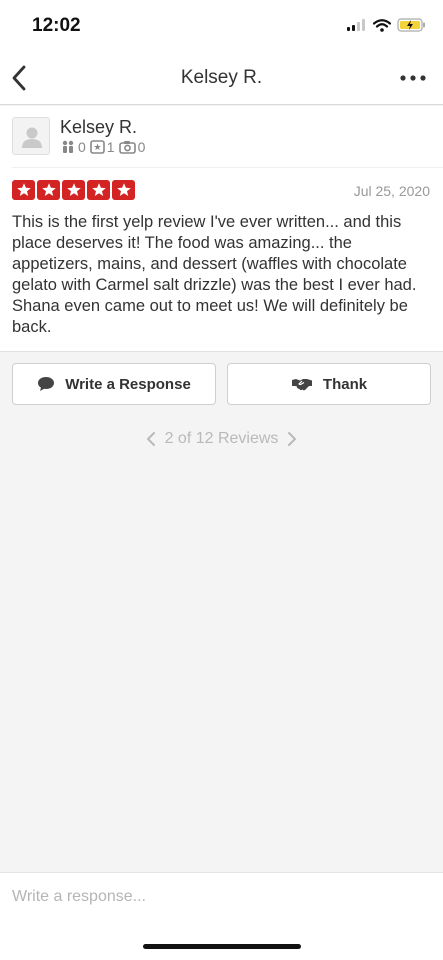 The width and height of the screenshot is (443, 960). I want to click on response-composer, so click(221, 896).